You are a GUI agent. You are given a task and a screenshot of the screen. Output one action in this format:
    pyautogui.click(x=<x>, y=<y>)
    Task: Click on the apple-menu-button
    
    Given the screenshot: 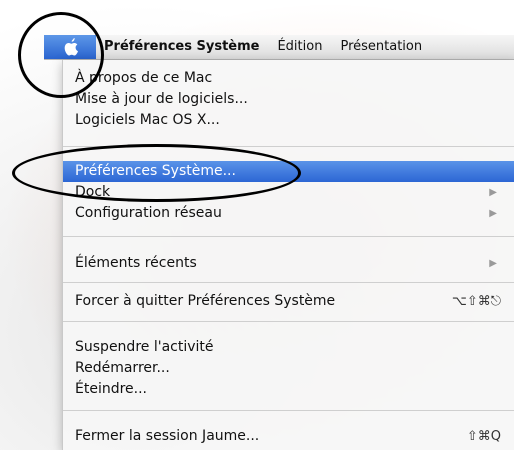 What is the action you would take?
    pyautogui.click(x=70, y=47)
    